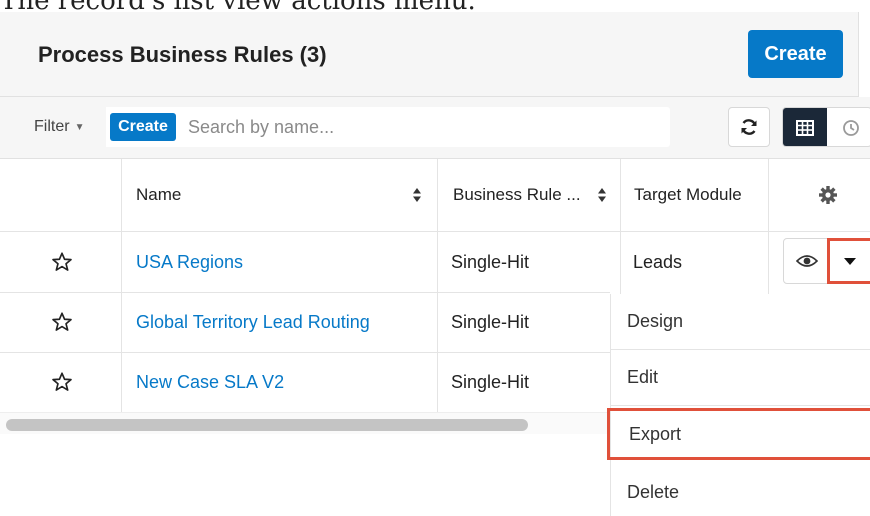 This screenshot has height=516, width=870. I want to click on column-header-target-module: Target Module, so click(699, 195).